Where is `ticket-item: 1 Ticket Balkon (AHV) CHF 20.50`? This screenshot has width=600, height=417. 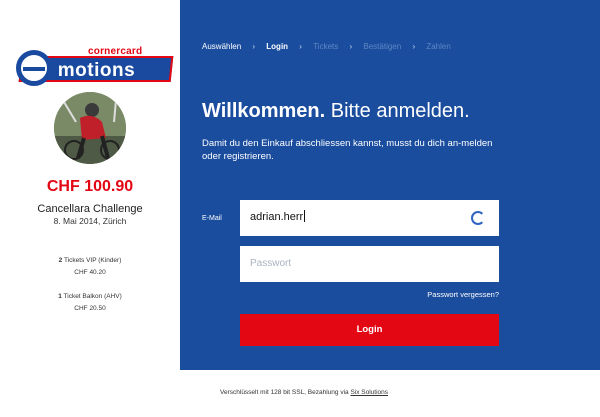
ticket-item: 1 Ticket Balkon (AHV) CHF 20.50 is located at coordinates (90, 303).